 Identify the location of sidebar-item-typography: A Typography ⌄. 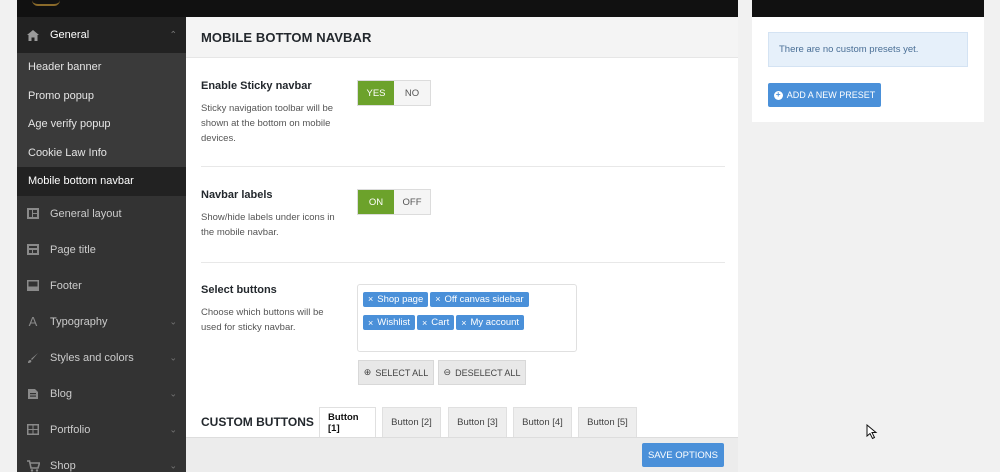
(101, 322).